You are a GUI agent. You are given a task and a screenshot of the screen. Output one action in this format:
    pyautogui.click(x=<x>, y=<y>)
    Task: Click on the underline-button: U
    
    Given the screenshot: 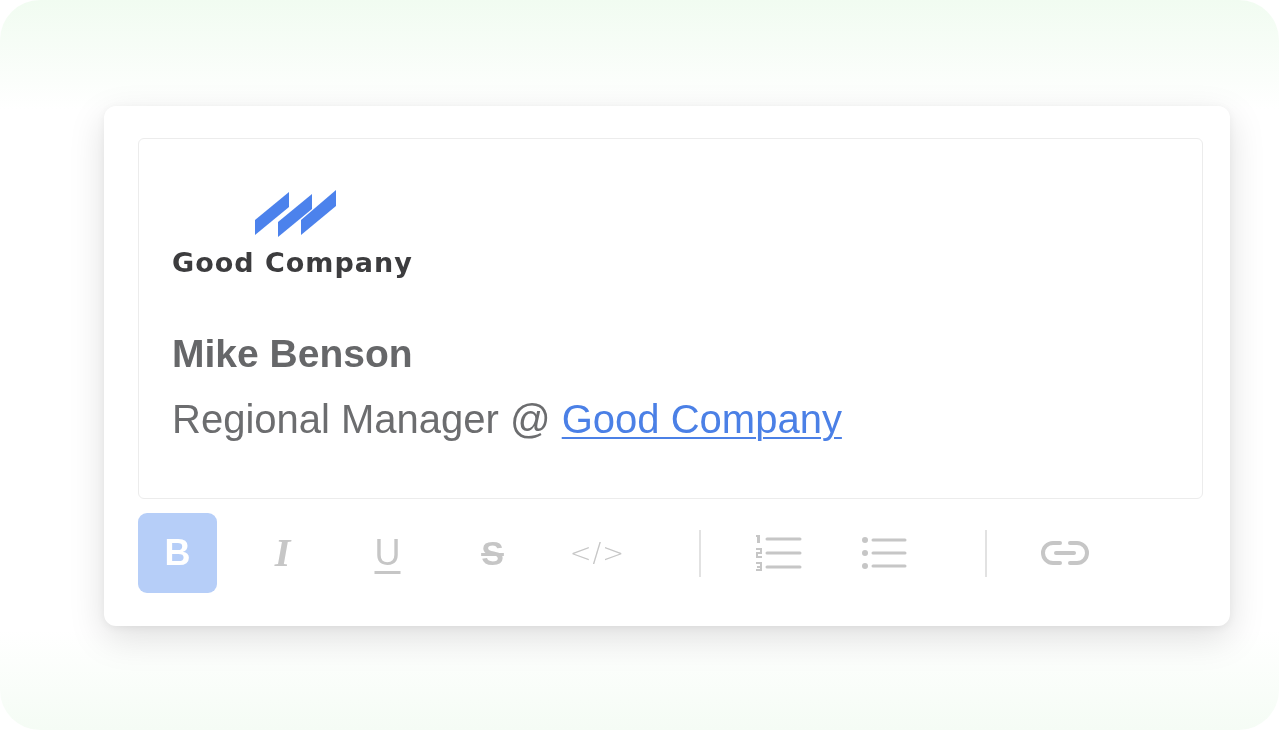 What is the action you would take?
    pyautogui.click(x=387, y=553)
    